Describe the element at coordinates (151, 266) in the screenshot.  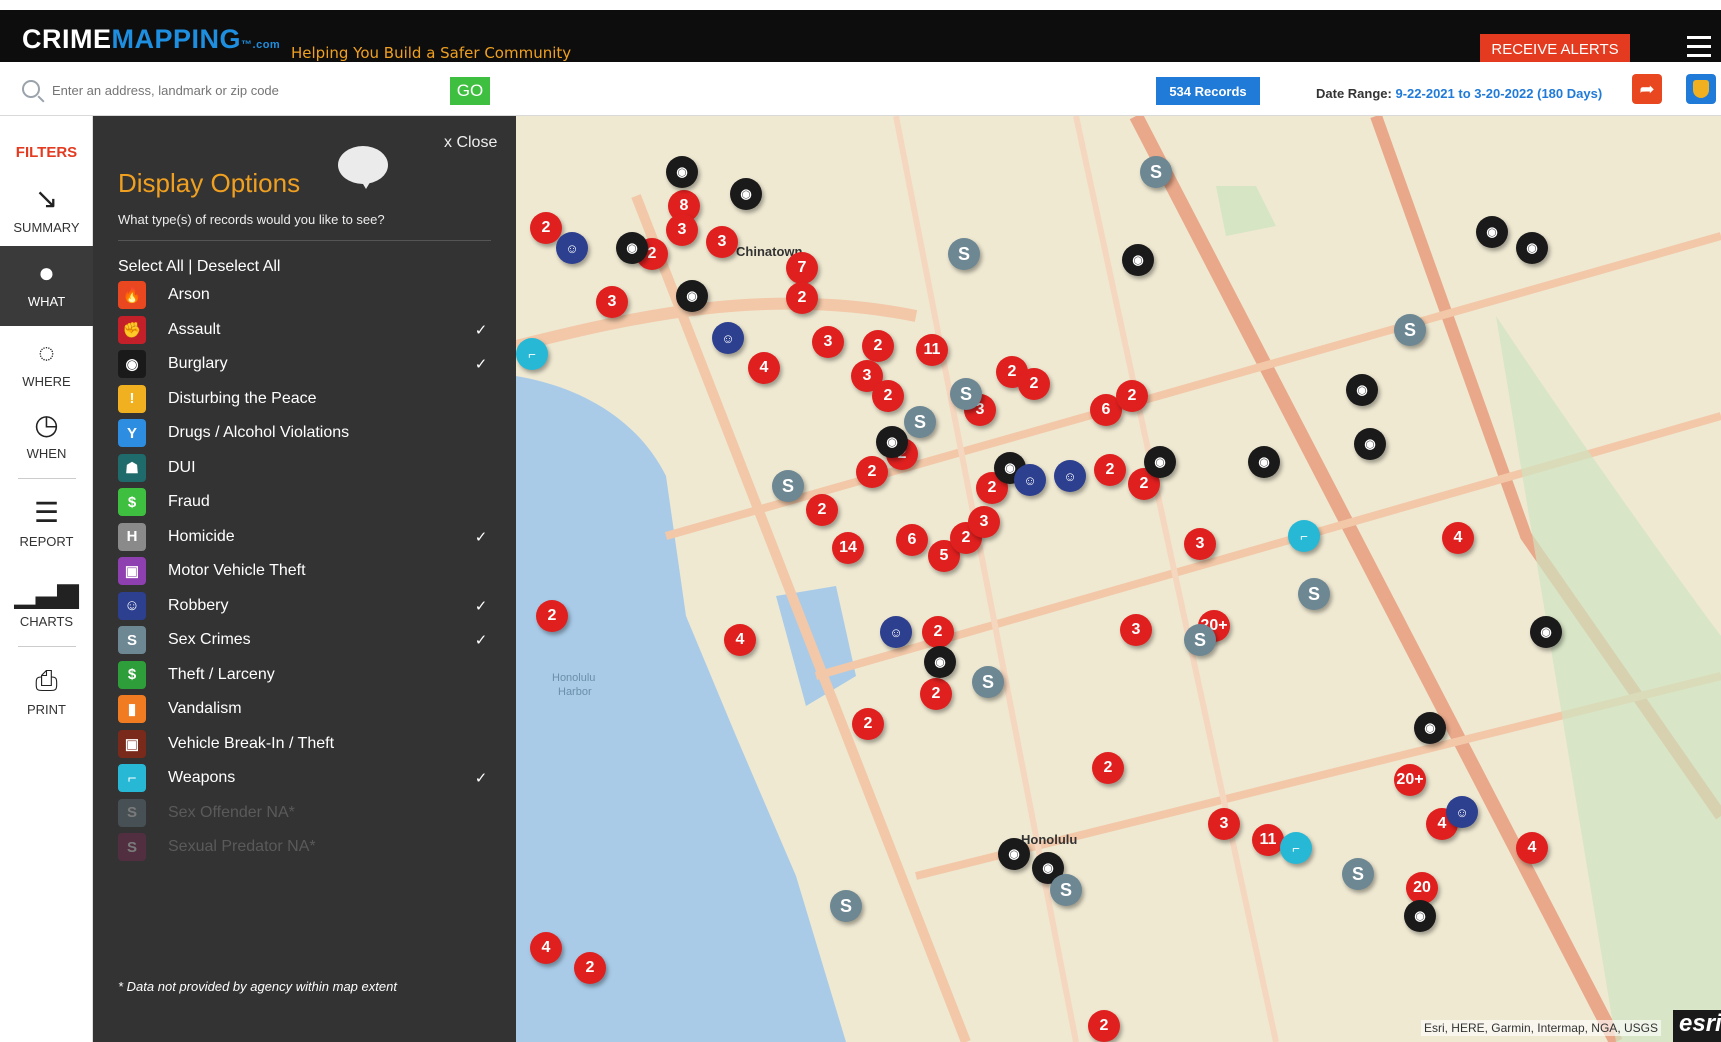
I see `select-all-link: Select All` at that location.